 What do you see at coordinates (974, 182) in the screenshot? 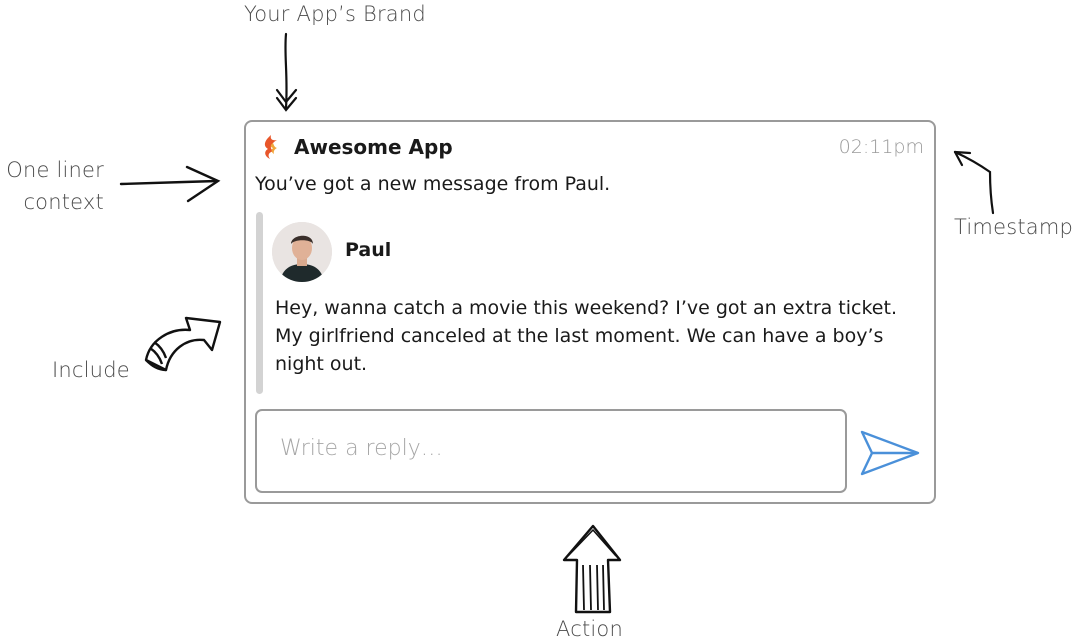
I see `timestamp-arrow-icon` at bounding box center [974, 182].